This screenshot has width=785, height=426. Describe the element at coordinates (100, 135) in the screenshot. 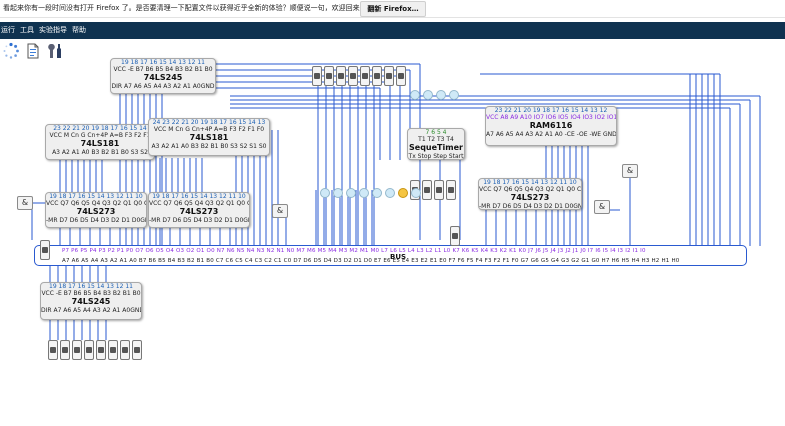

I see `chip-pin-labels-top: VCC M Cn G Cn+4P A=B F3 F2 F1` at that location.